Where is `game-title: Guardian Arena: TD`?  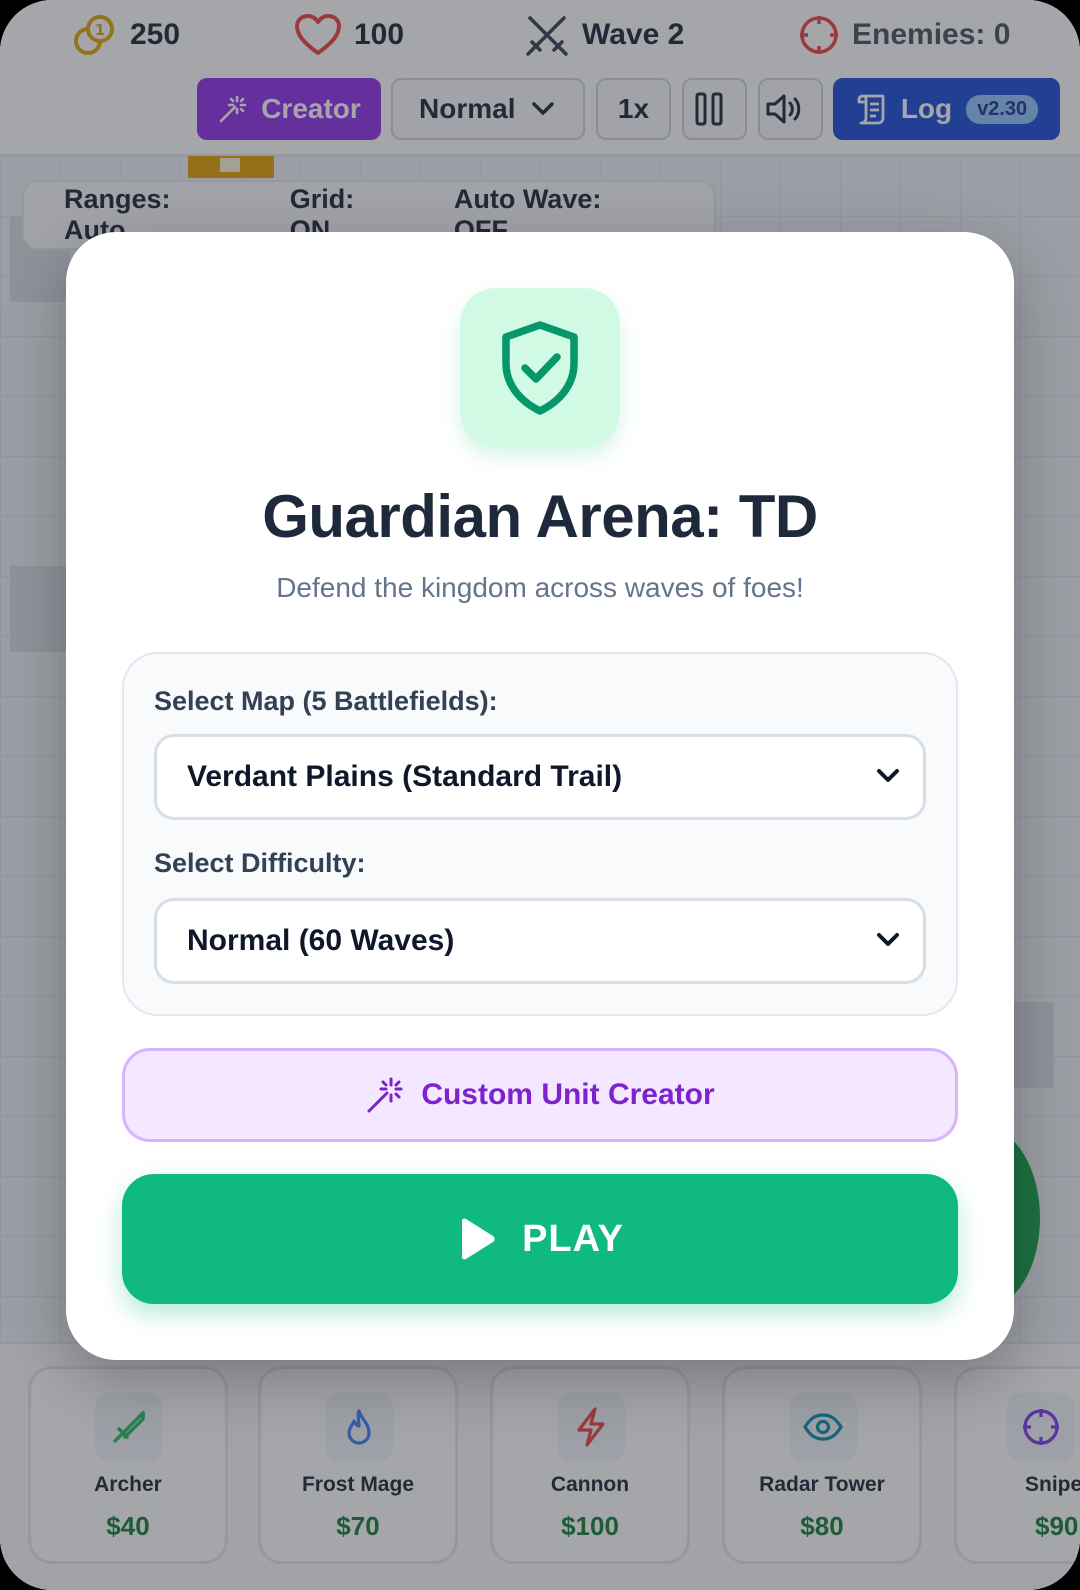
game-title: Guardian Arena: TD is located at coordinates (540, 516).